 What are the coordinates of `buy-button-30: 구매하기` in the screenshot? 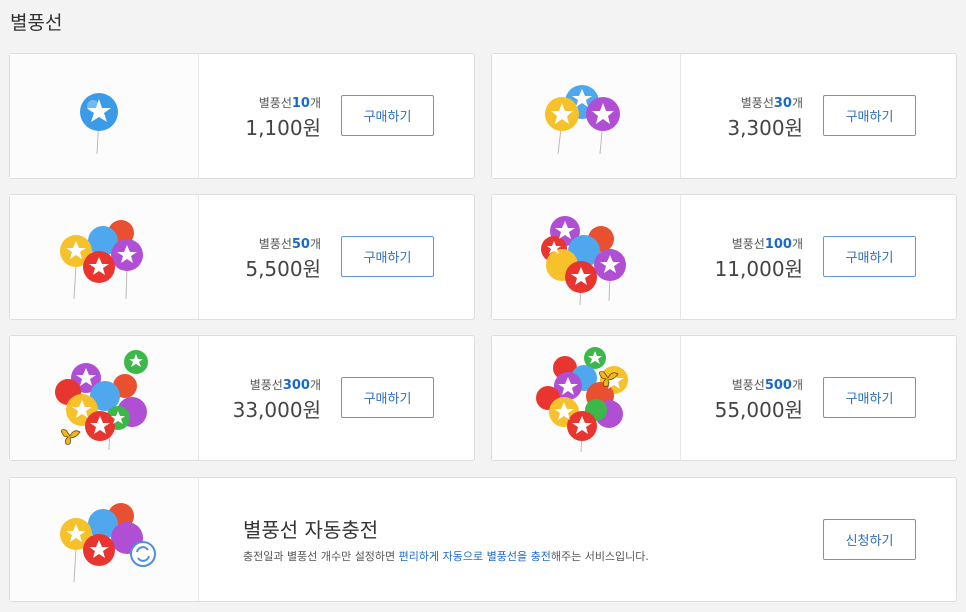 It's located at (869, 115).